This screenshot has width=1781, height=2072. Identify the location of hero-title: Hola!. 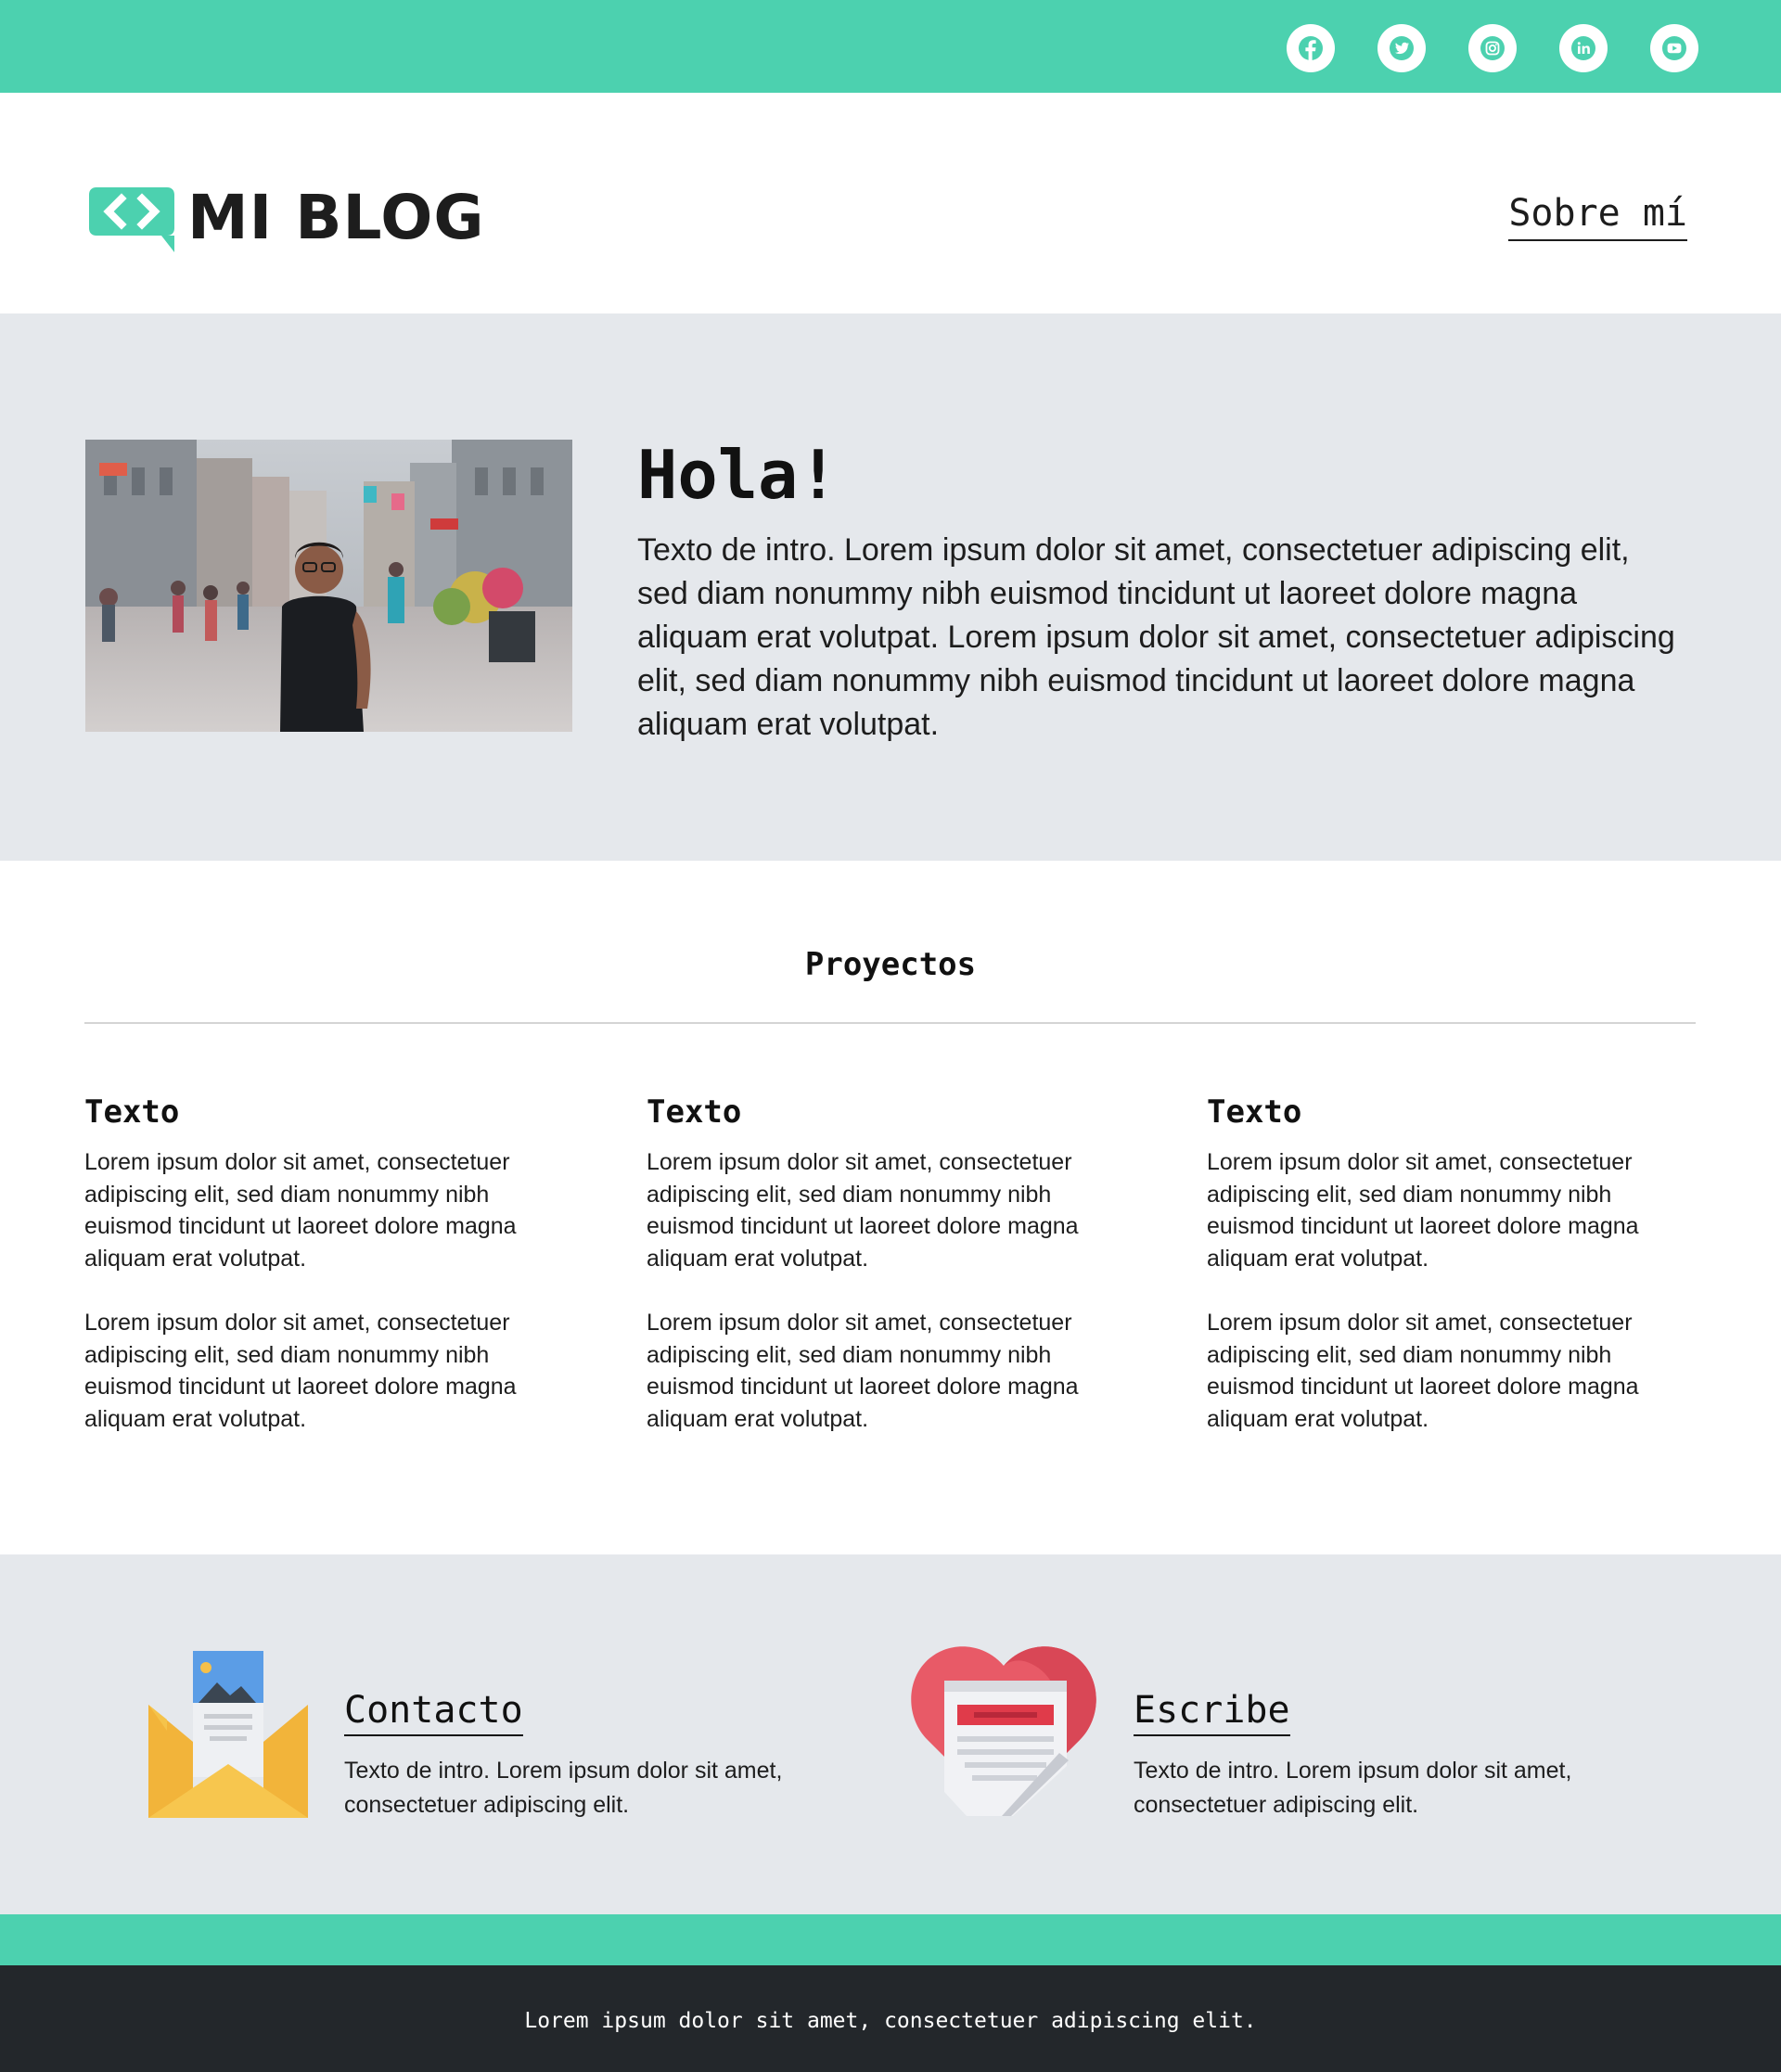
(738, 475).